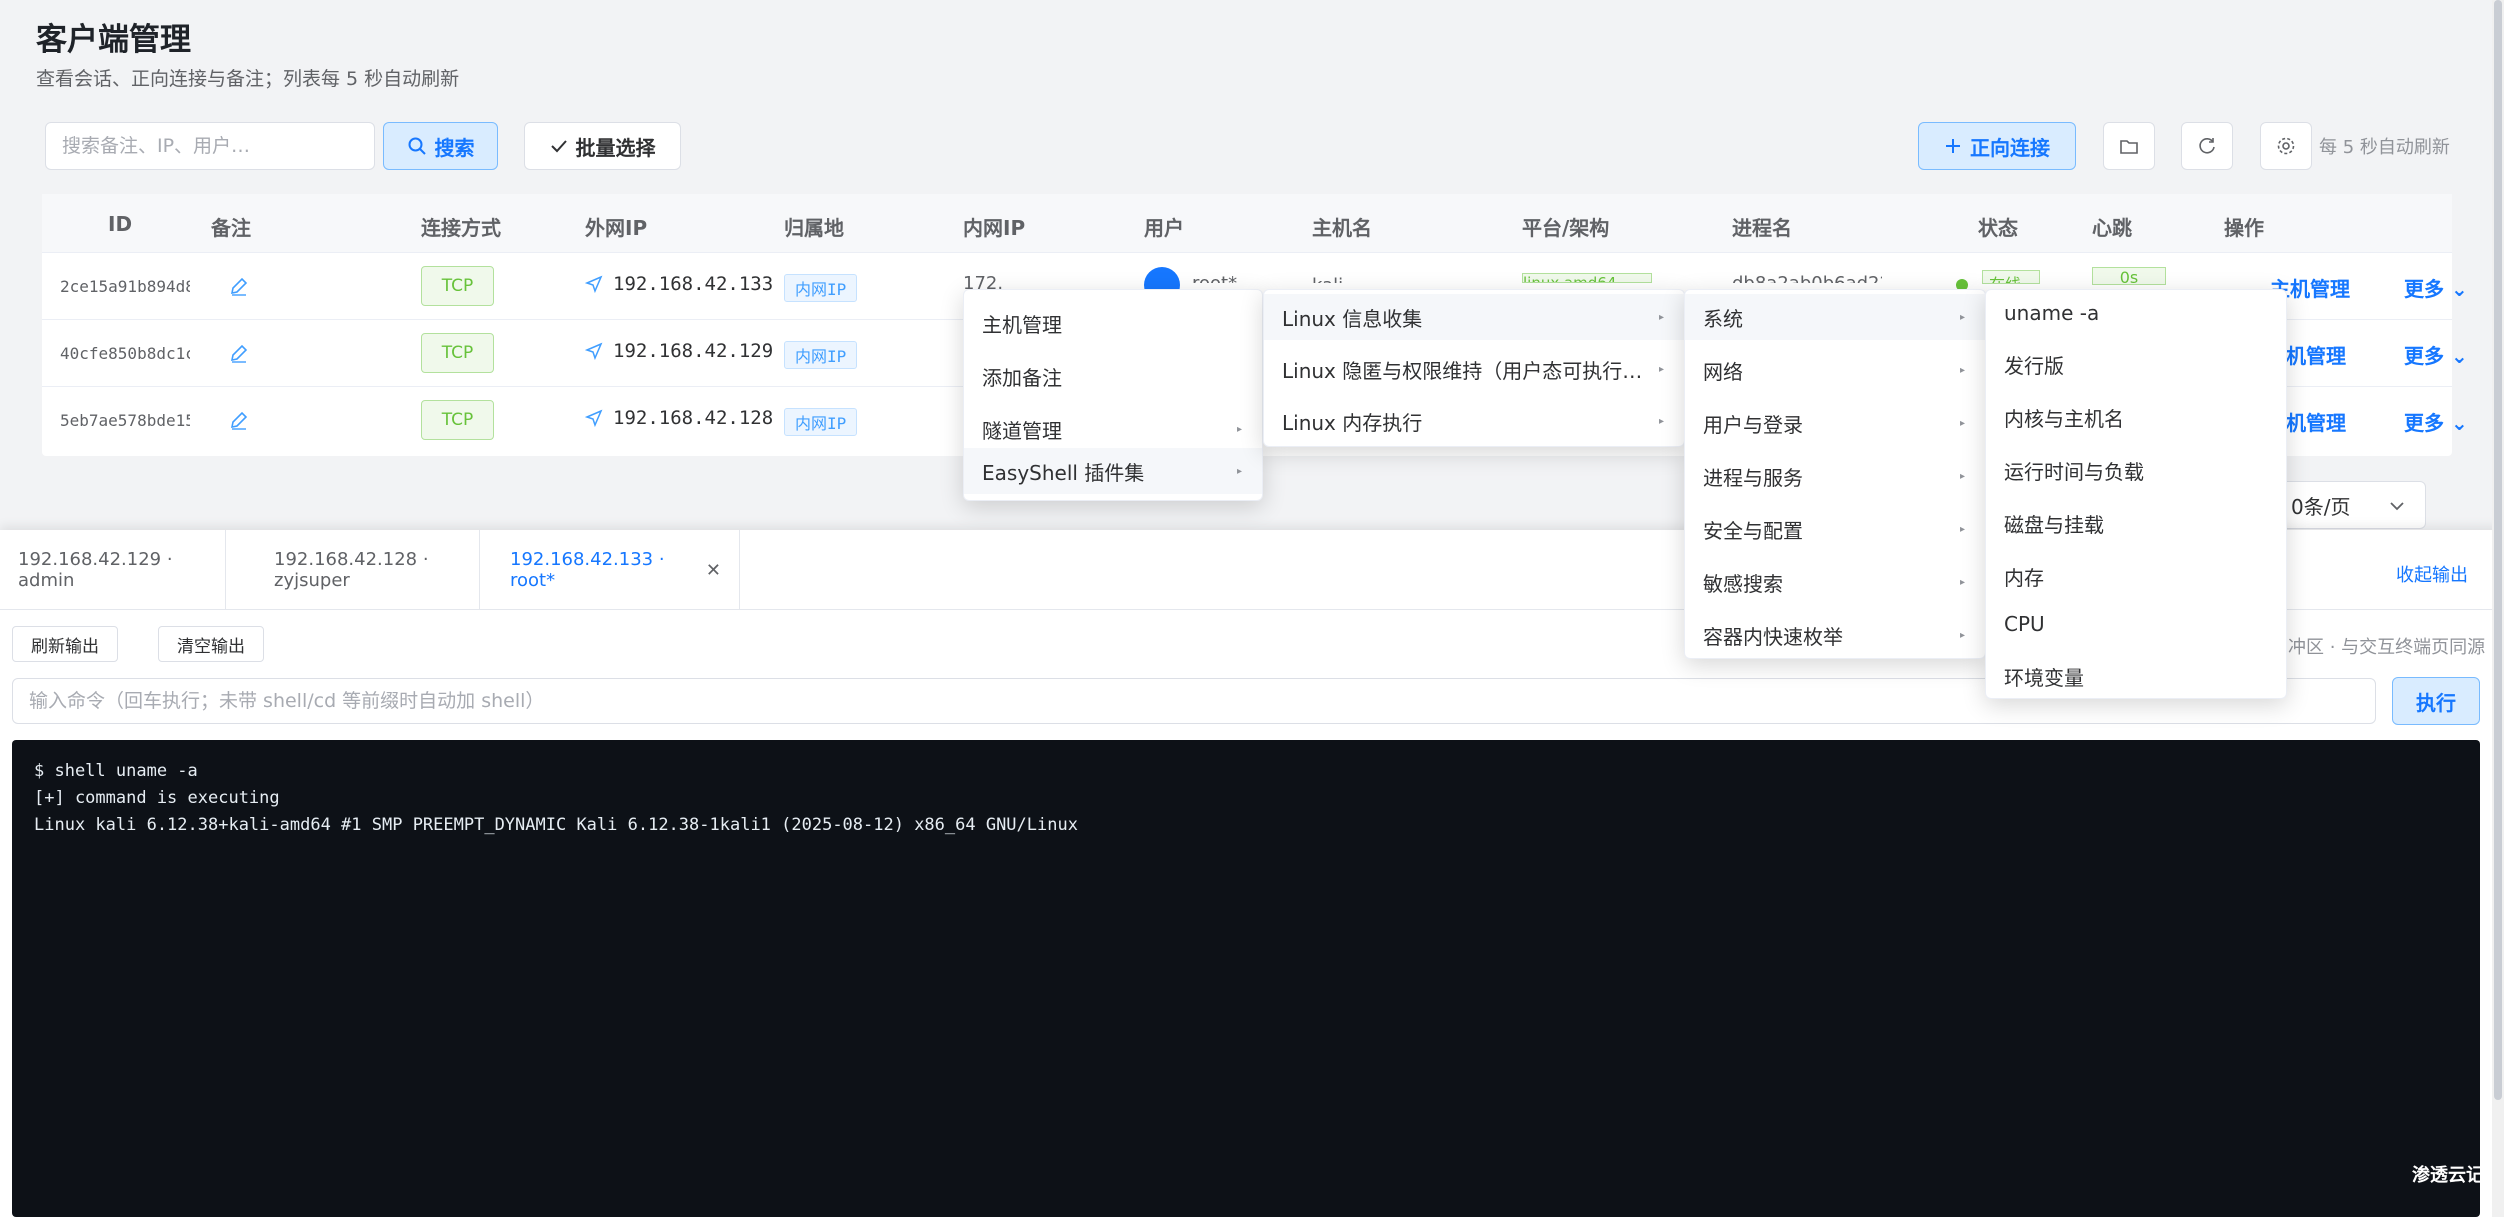  What do you see at coordinates (2432, 574) in the screenshot?
I see `collapse-output-link: 收起输出` at bounding box center [2432, 574].